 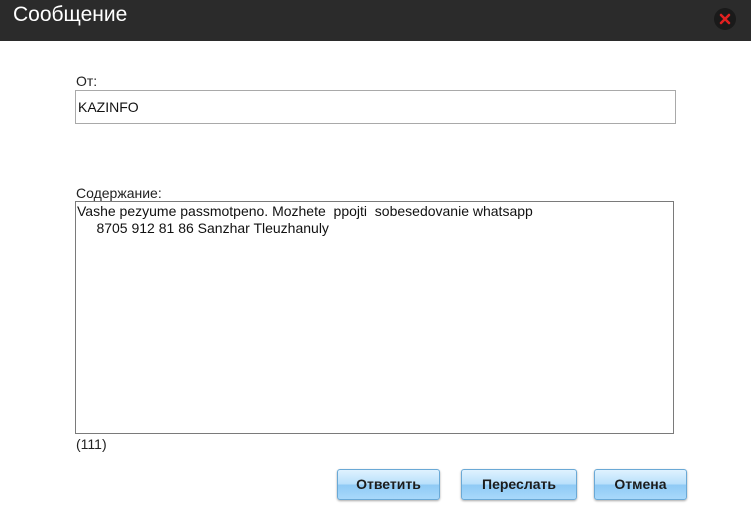 I want to click on close-icon, so click(x=725, y=19).